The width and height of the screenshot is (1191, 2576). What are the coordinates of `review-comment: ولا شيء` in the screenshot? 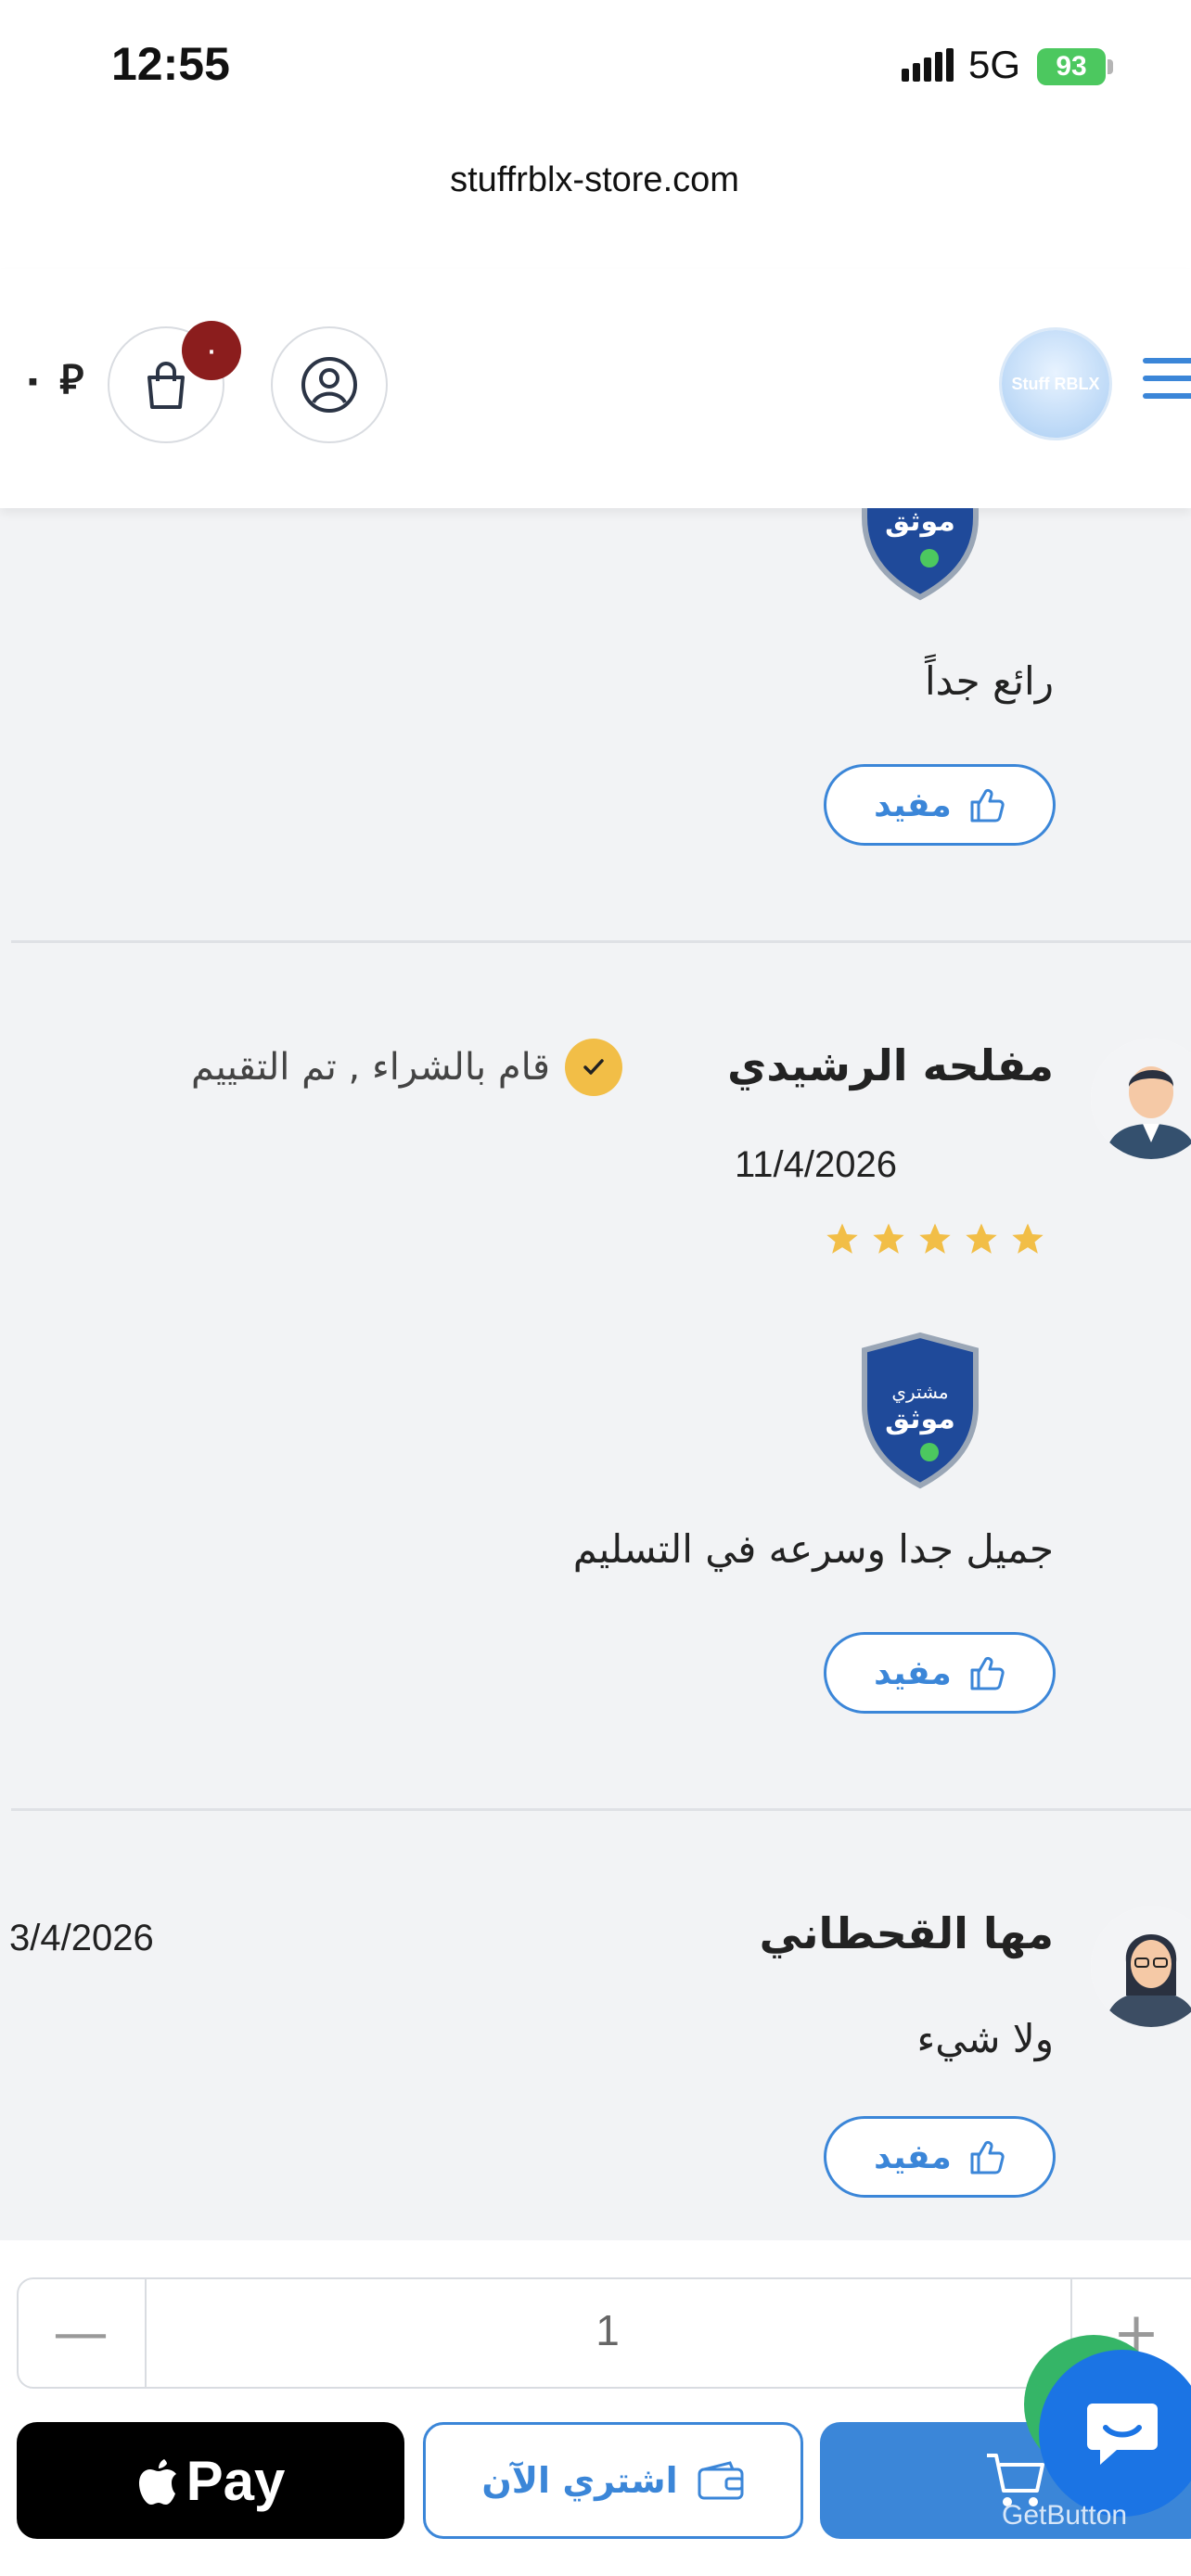 It's located at (985, 2038).